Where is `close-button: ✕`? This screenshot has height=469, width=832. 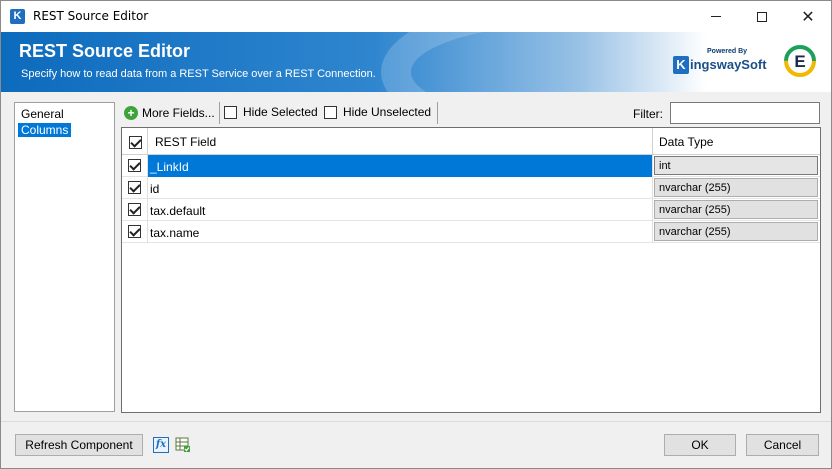
close-button: ✕ is located at coordinates (808, 16).